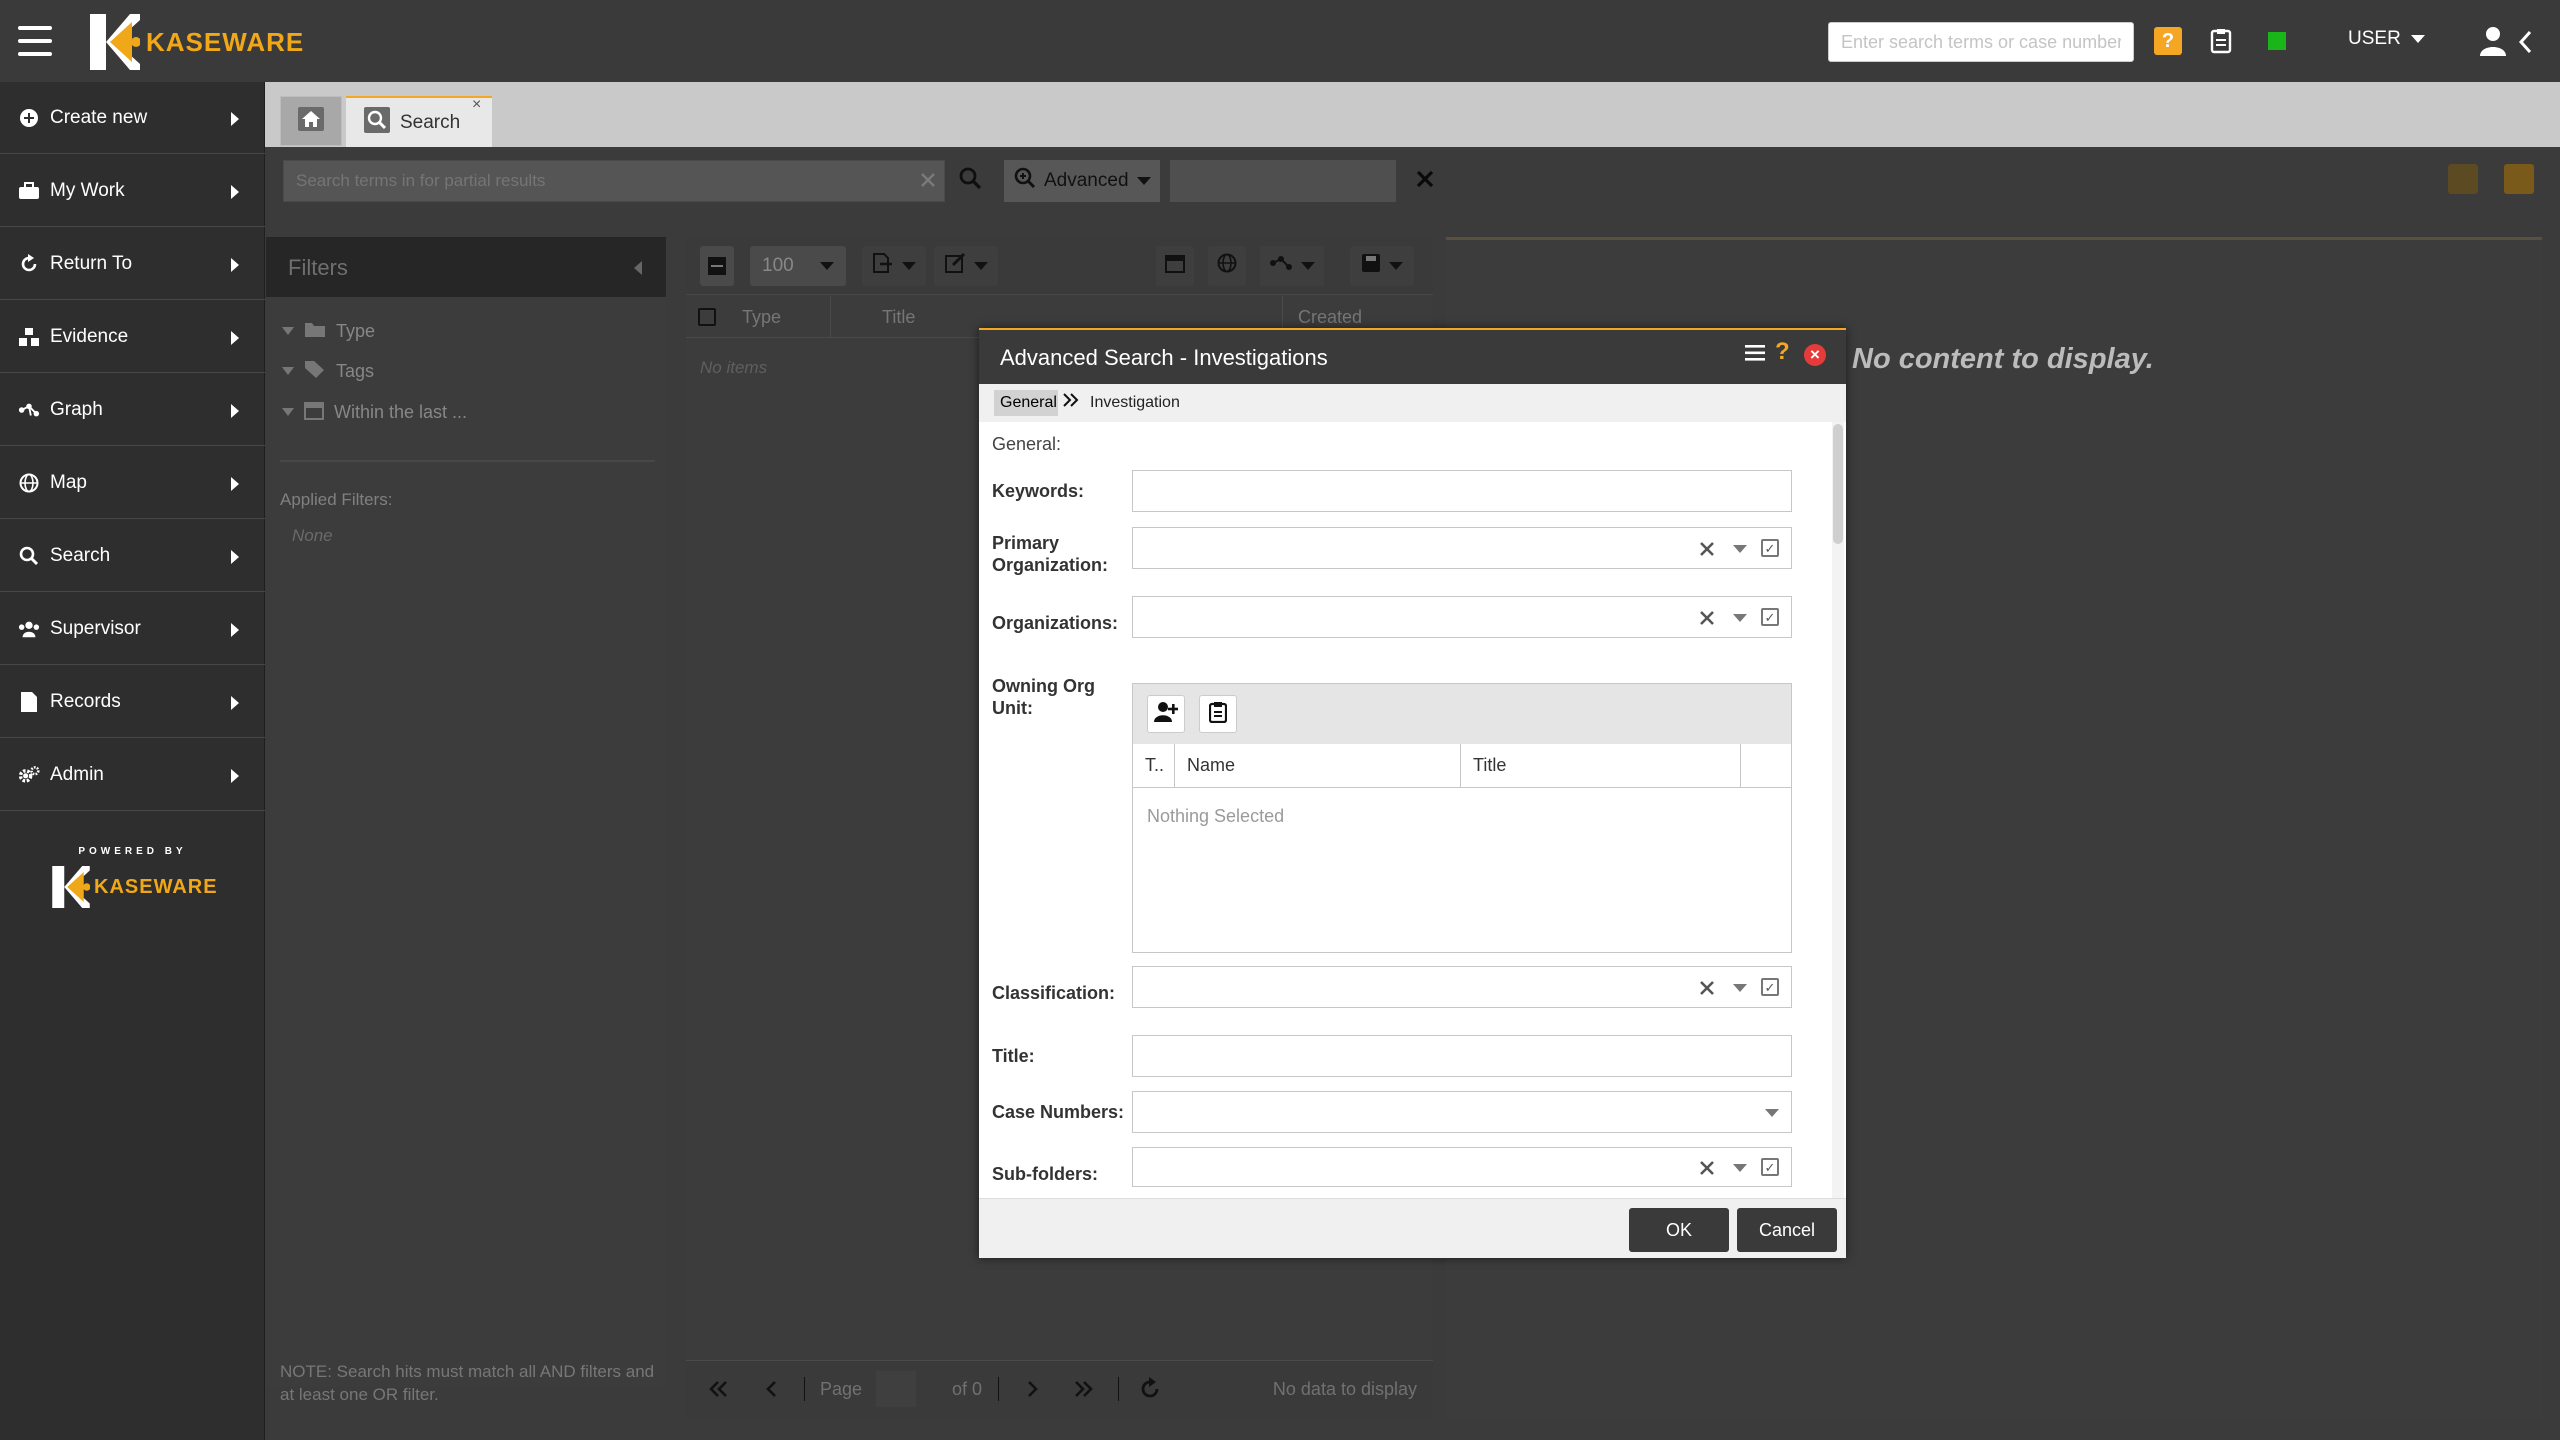 The height and width of the screenshot is (1440, 2560). I want to click on sidebar-item-return-to: Return To, so click(132, 264).